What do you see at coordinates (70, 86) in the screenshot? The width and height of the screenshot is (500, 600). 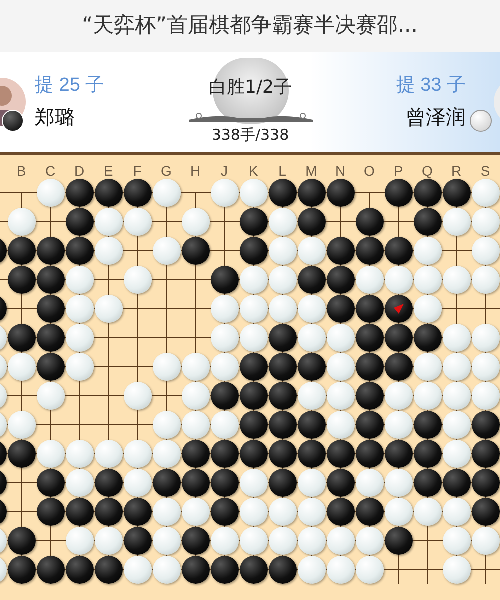 I see `captures-count: 提 25 子` at bounding box center [70, 86].